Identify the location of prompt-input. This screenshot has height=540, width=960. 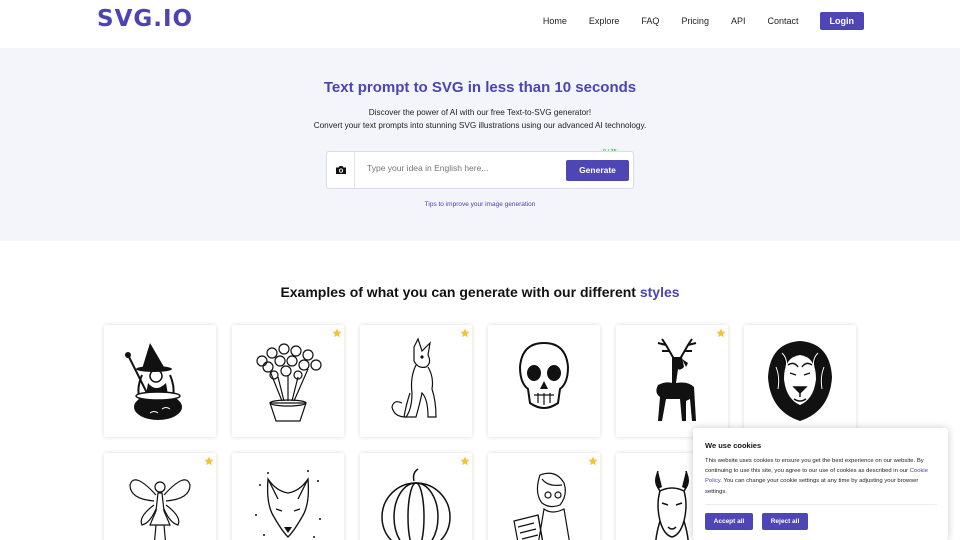
(462, 168).